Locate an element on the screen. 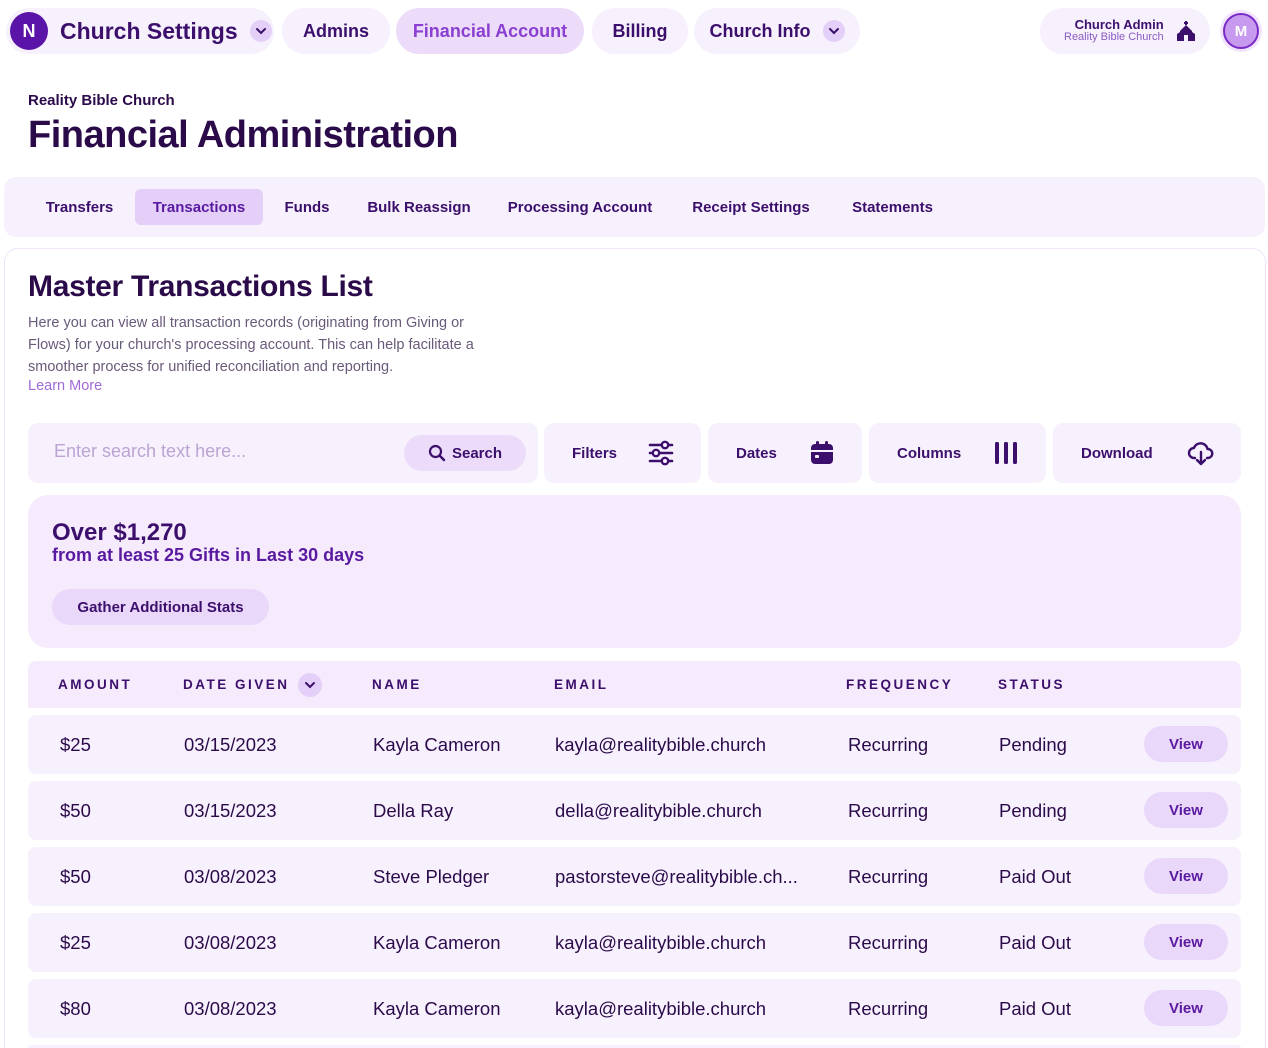  tab-statements: Statements is located at coordinates (892, 207).